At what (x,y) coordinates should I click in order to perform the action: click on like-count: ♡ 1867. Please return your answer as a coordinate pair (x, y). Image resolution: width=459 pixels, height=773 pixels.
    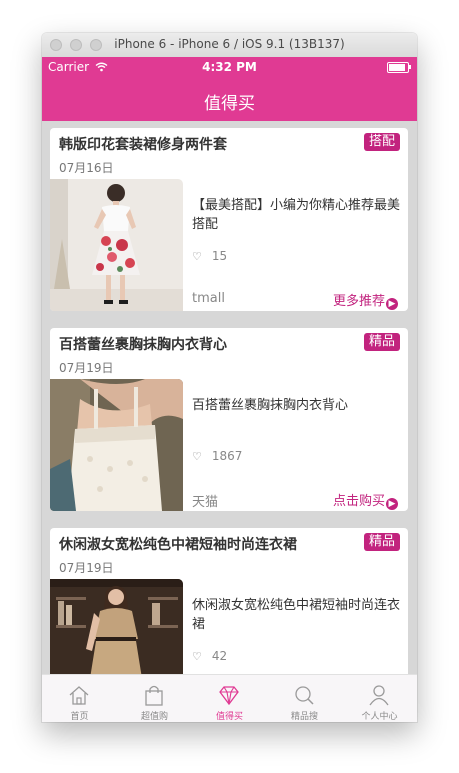
    Looking at the image, I should click on (217, 456).